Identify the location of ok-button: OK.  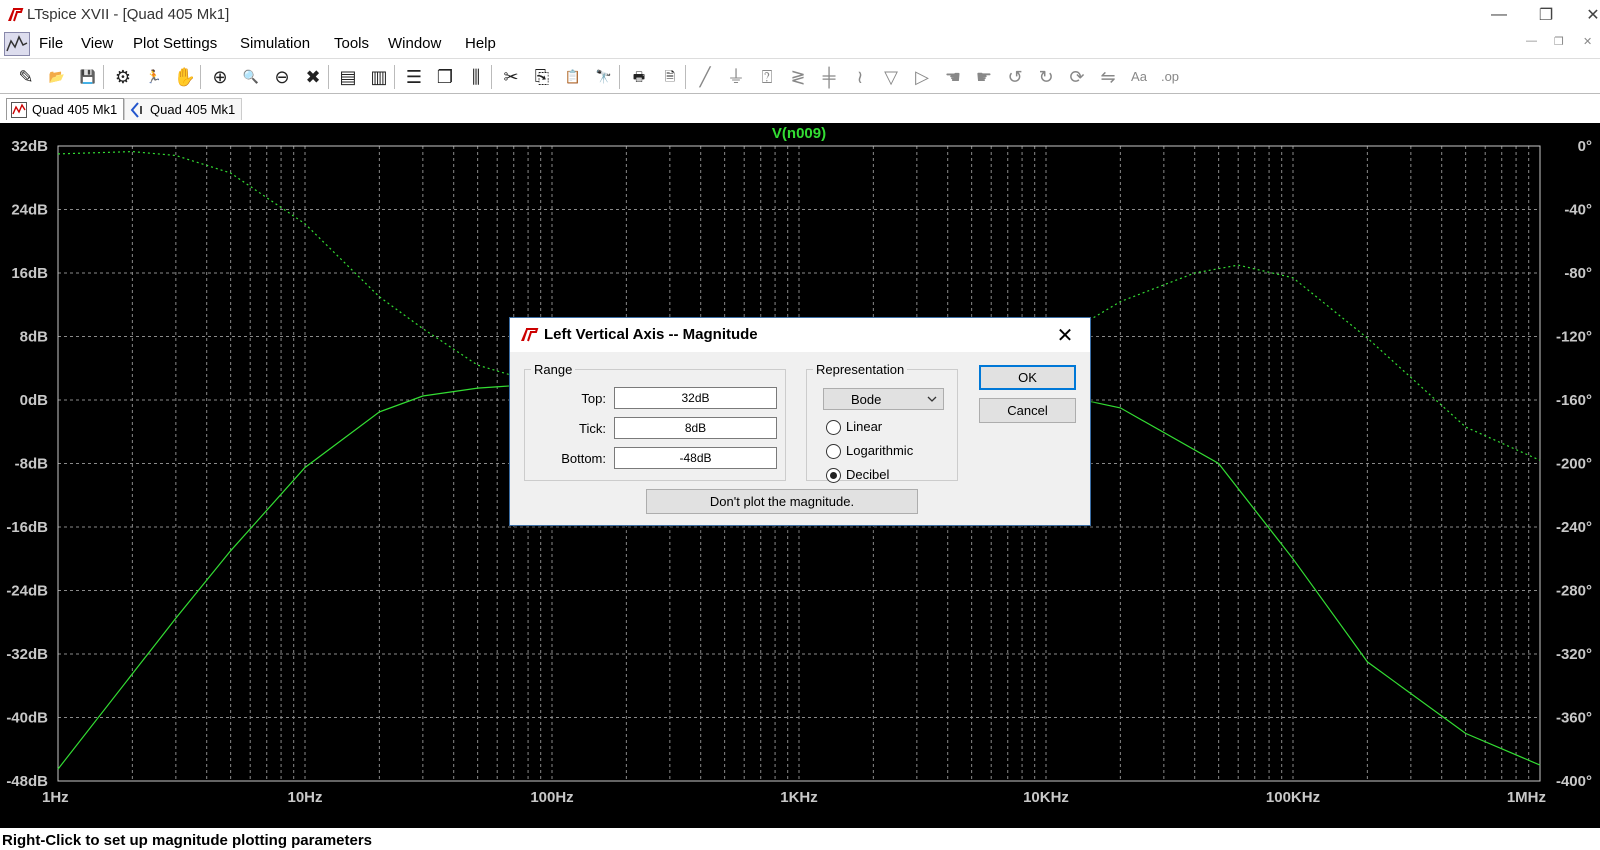
(1027, 377).